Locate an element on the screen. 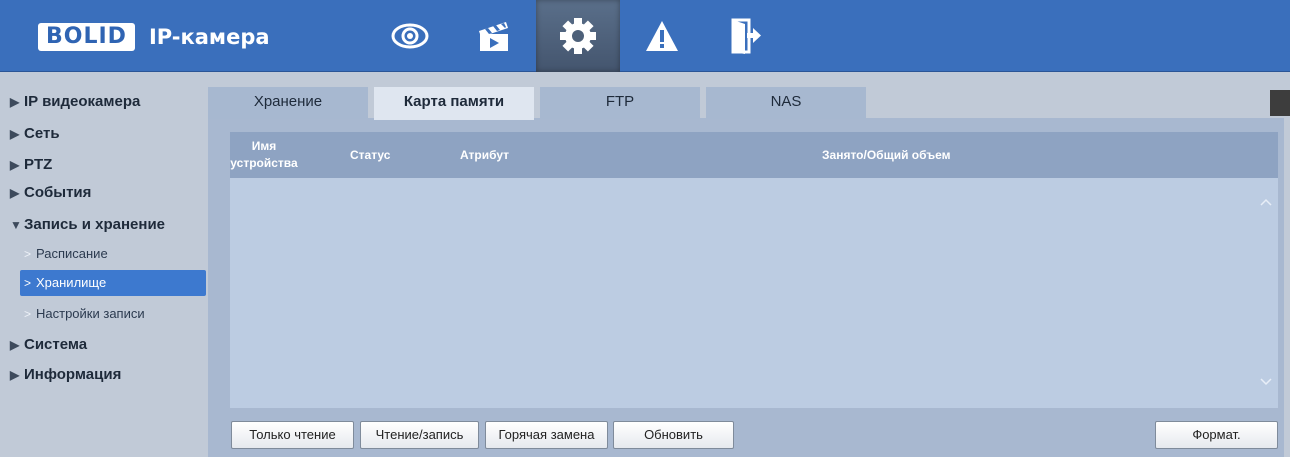 The height and width of the screenshot is (457, 1290). sidebar-item-system: ▶ Система is located at coordinates (48, 345).